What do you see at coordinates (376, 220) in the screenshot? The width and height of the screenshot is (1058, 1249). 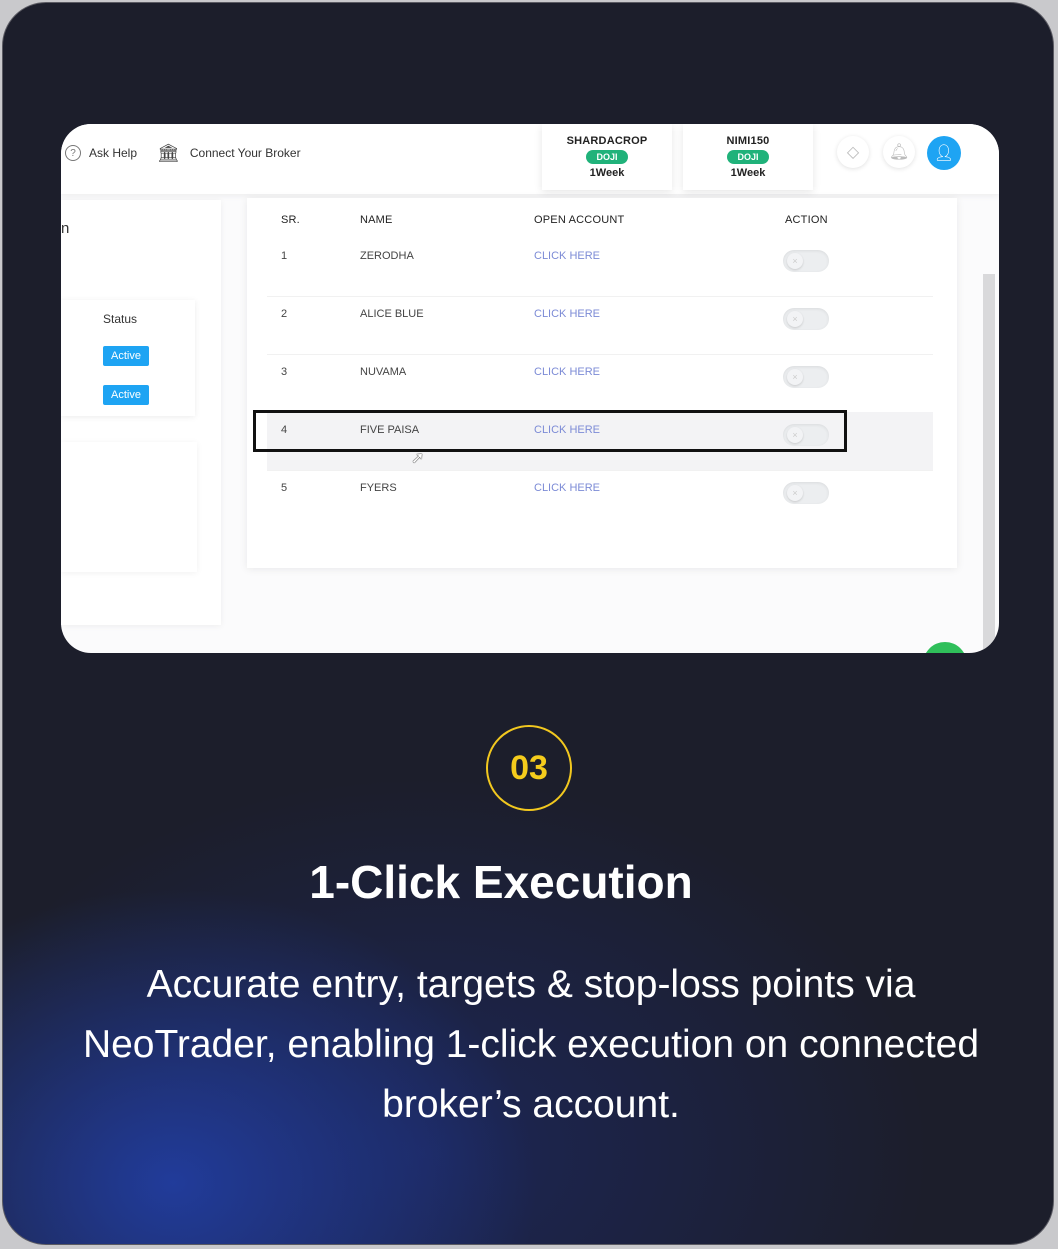 I see `col-header-name: NAME` at bounding box center [376, 220].